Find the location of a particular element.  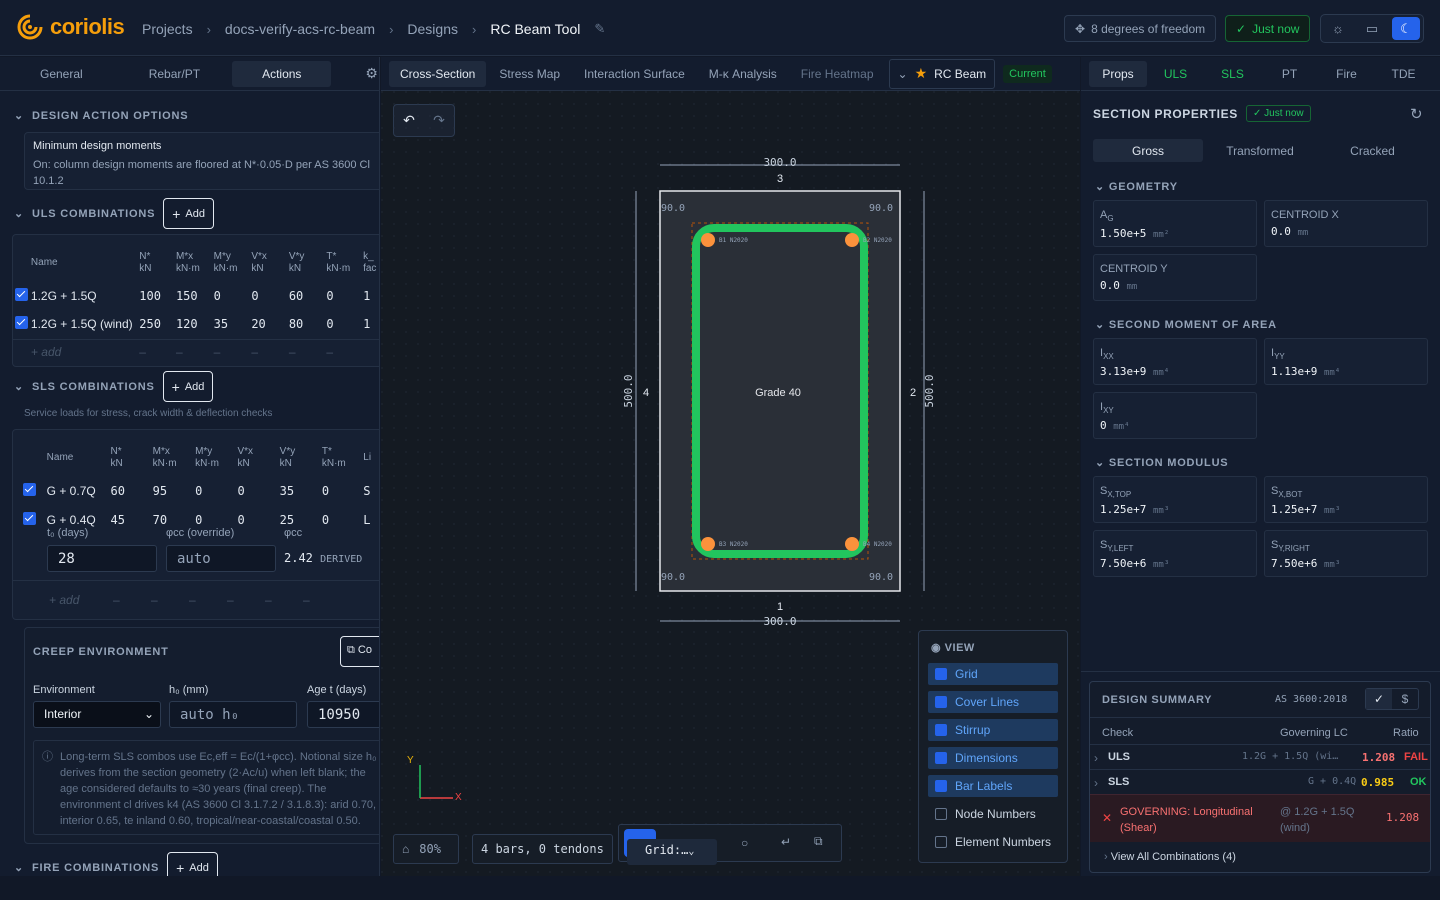

rebar-b4 is located at coordinates (852, 544).